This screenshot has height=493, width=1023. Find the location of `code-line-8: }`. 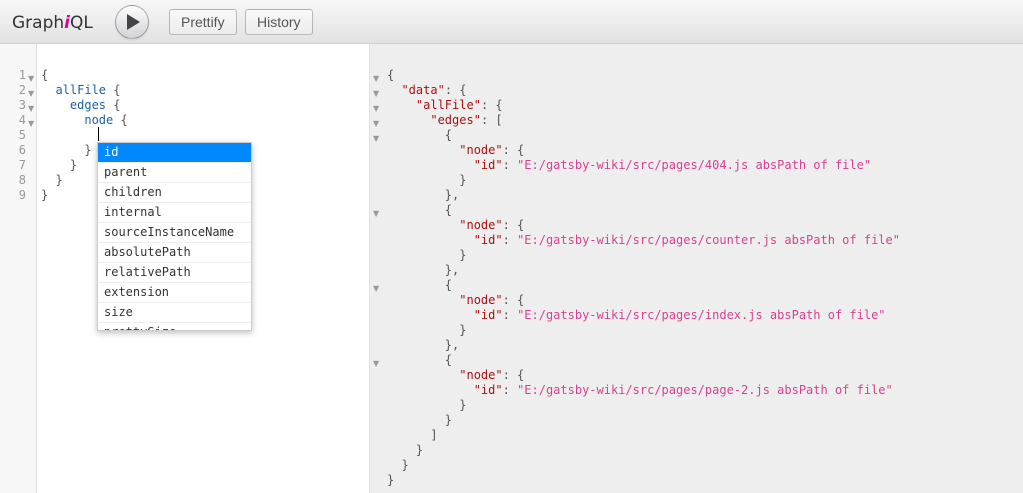

code-line-8: } is located at coordinates (59, 180).